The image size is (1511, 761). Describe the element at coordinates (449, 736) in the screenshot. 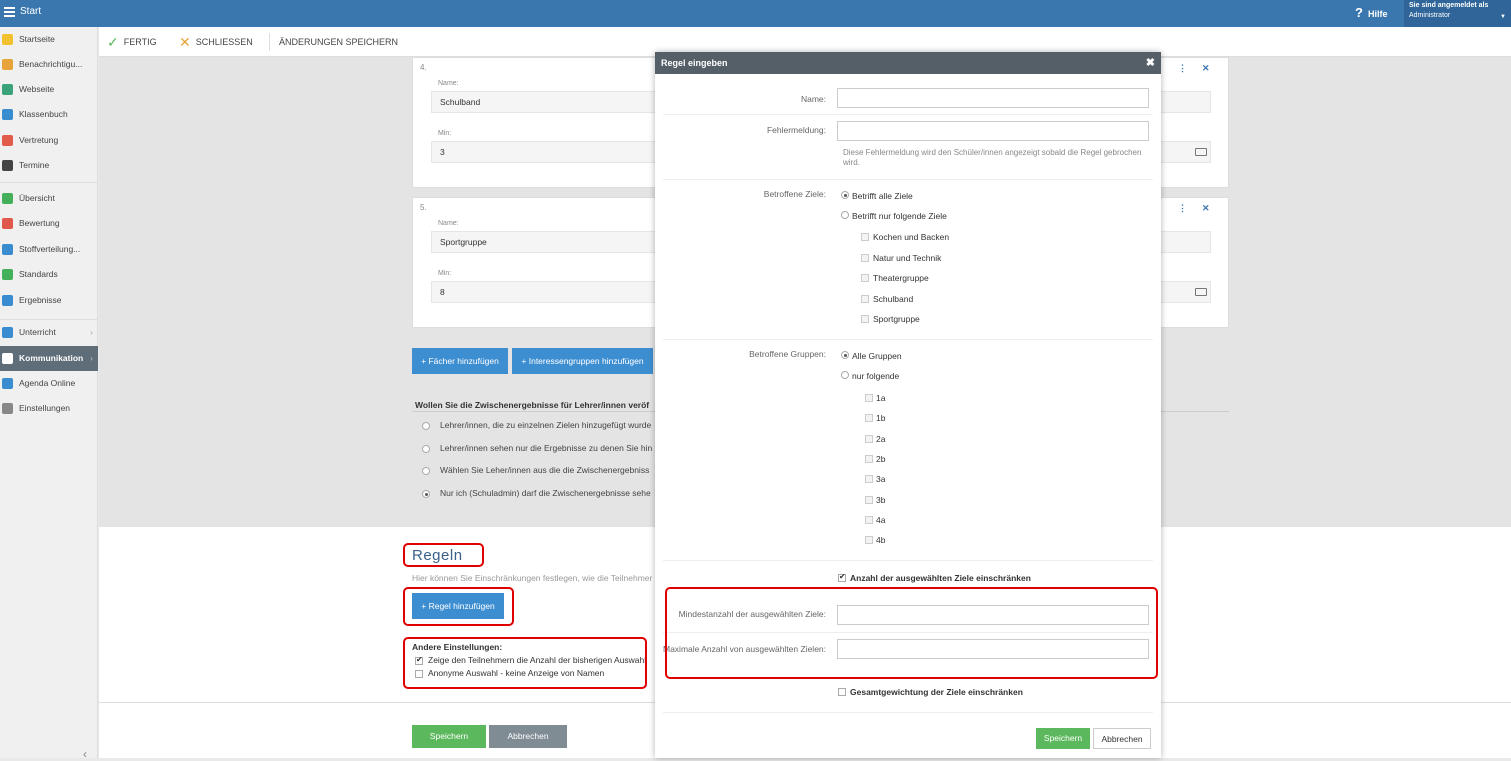

I see `save-button: Speichern` at that location.